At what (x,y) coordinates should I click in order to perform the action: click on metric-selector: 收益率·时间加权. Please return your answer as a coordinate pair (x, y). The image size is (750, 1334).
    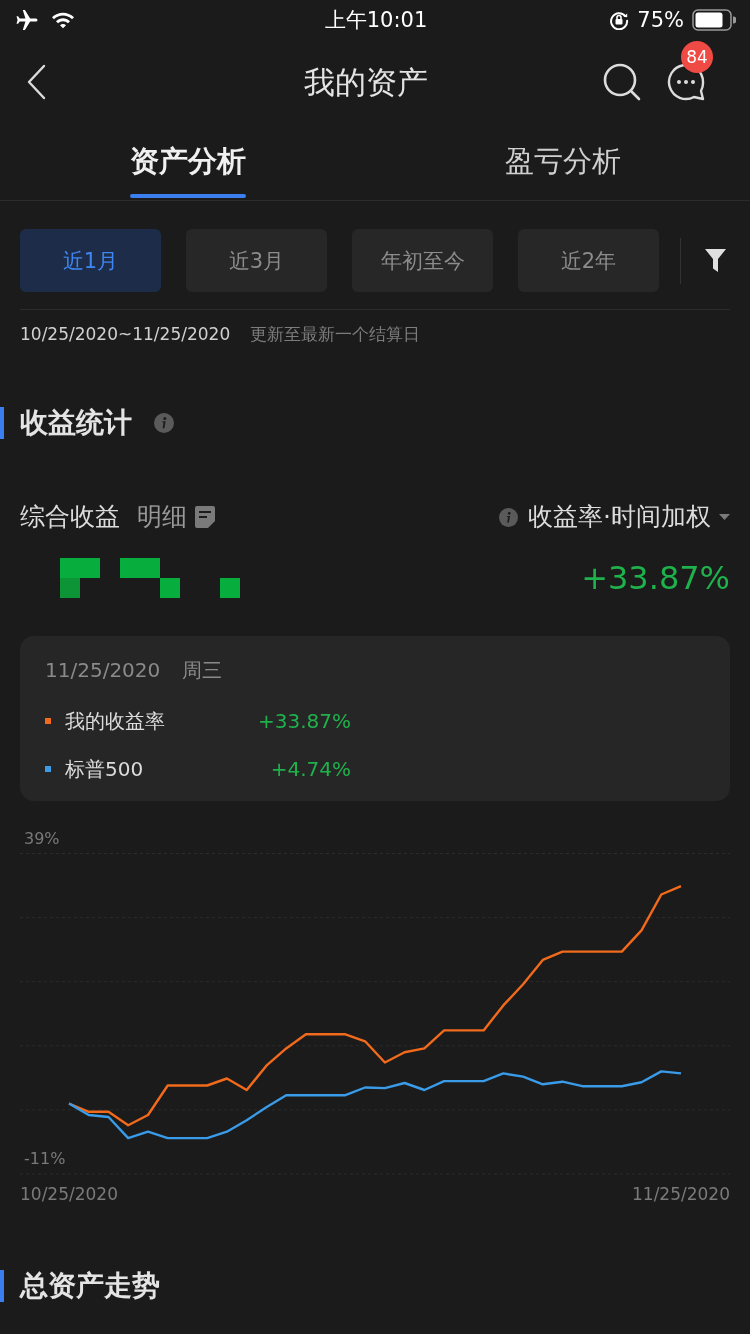
    Looking at the image, I should click on (629, 517).